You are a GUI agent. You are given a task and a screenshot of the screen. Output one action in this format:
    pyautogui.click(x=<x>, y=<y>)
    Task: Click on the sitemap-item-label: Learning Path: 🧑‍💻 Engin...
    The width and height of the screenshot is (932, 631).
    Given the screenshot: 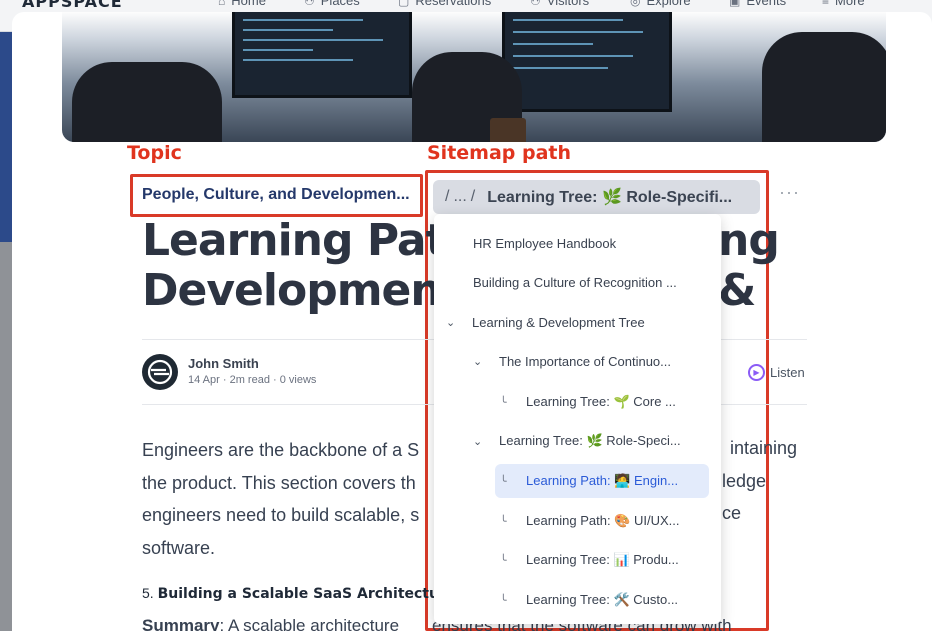 What is the action you would take?
    pyautogui.click(x=602, y=480)
    